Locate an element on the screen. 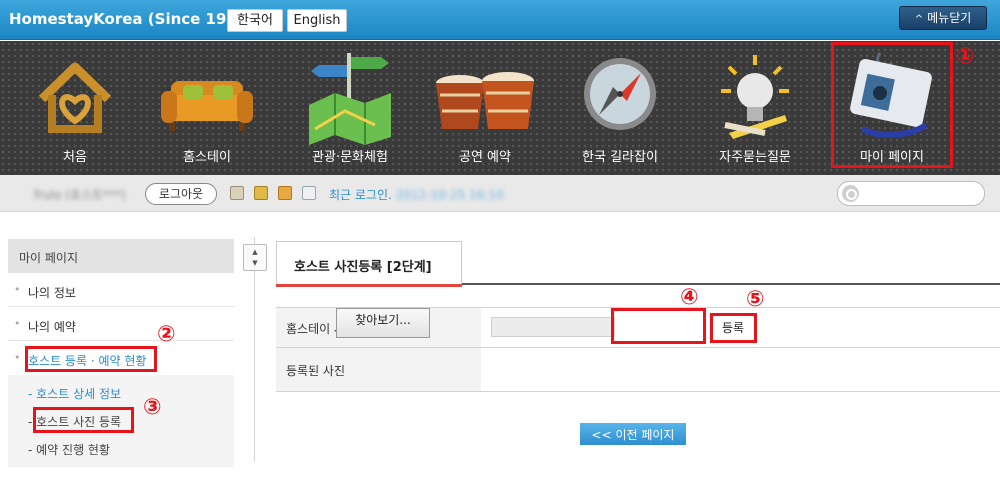 This screenshot has height=489, width=1000. highlight-host-photo is located at coordinates (83, 420).